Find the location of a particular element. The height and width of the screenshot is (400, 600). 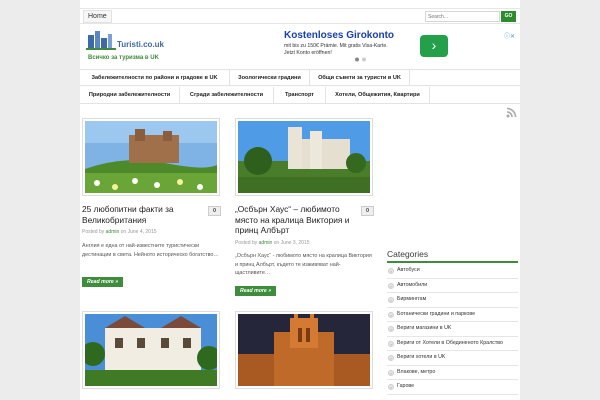

ad-title: Kostenloses Girokonto is located at coordinates (339, 35).